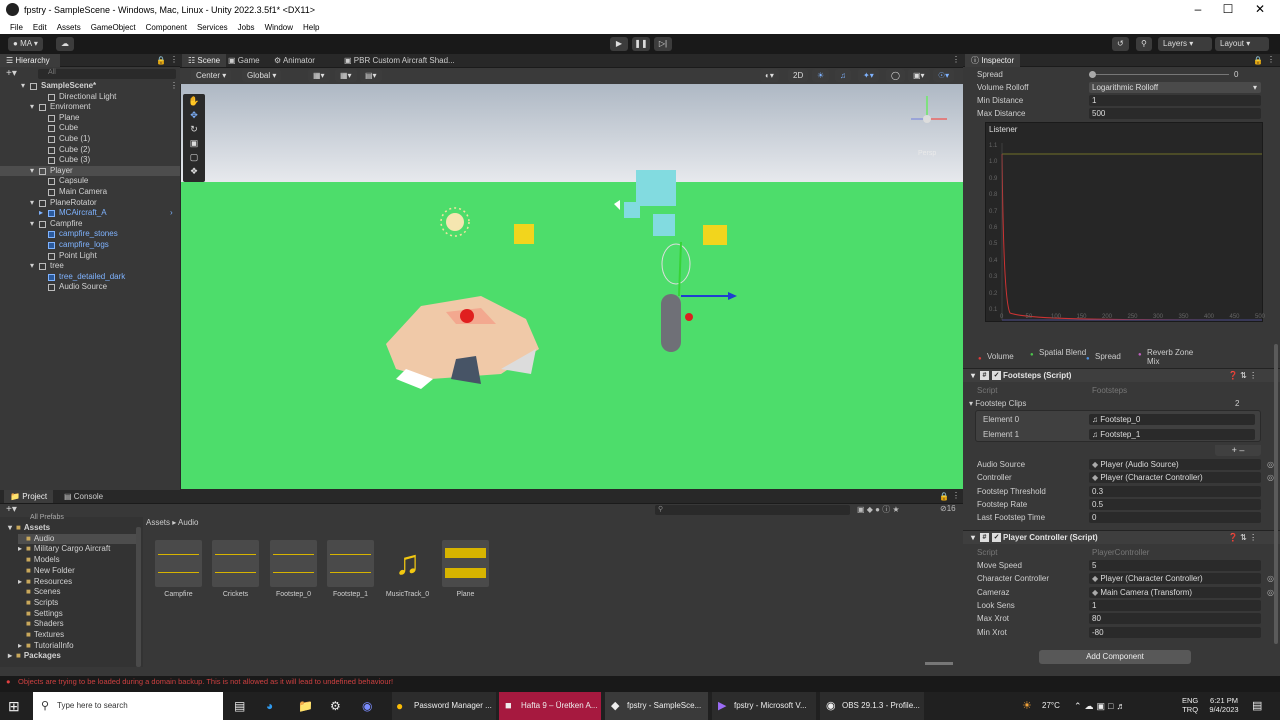  I want to click on asset-footstep-0: Footstep_0, so click(293, 569).